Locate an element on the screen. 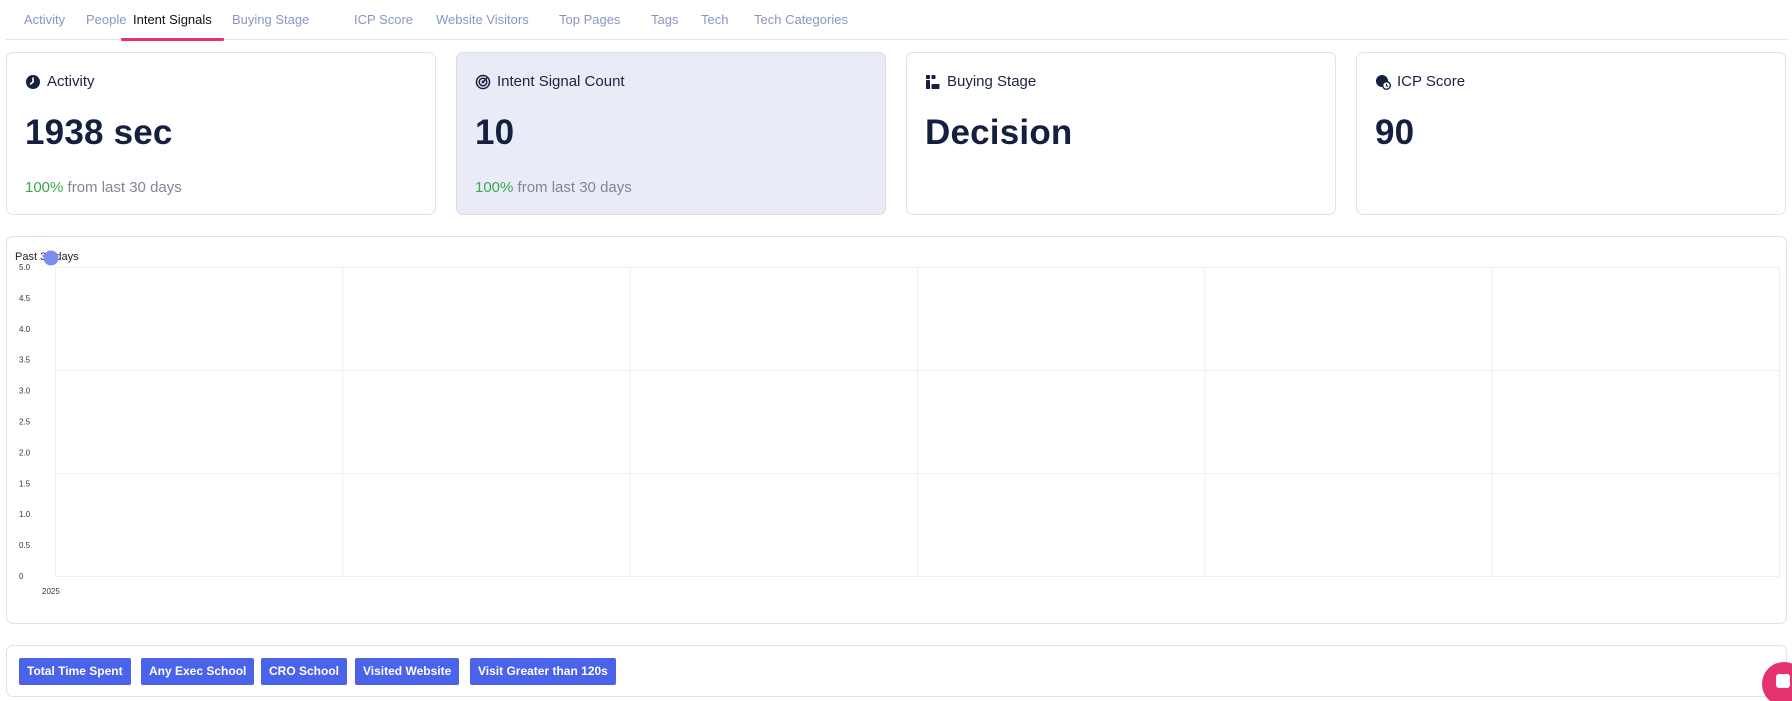  buying-stage-card: Buying Stage Decision is located at coordinates (1121, 133).